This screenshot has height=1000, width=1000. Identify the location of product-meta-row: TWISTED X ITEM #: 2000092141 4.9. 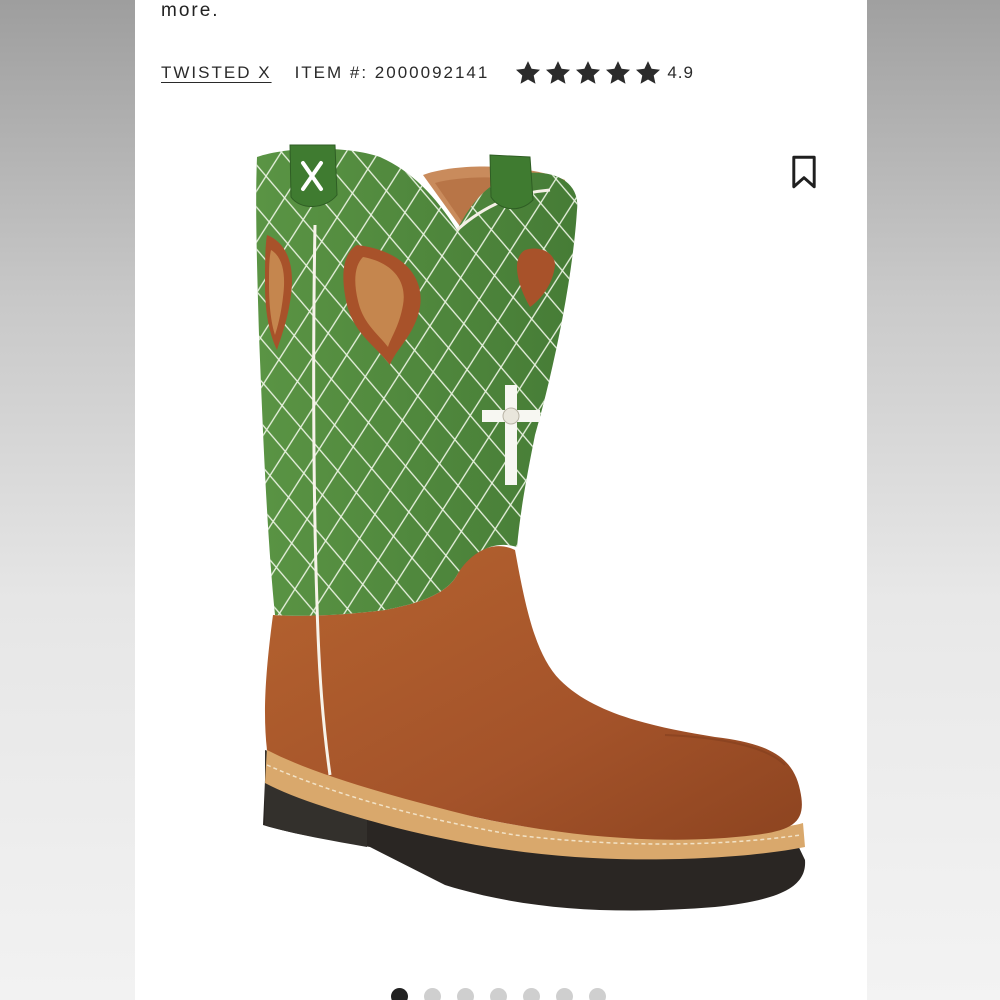
(427, 73).